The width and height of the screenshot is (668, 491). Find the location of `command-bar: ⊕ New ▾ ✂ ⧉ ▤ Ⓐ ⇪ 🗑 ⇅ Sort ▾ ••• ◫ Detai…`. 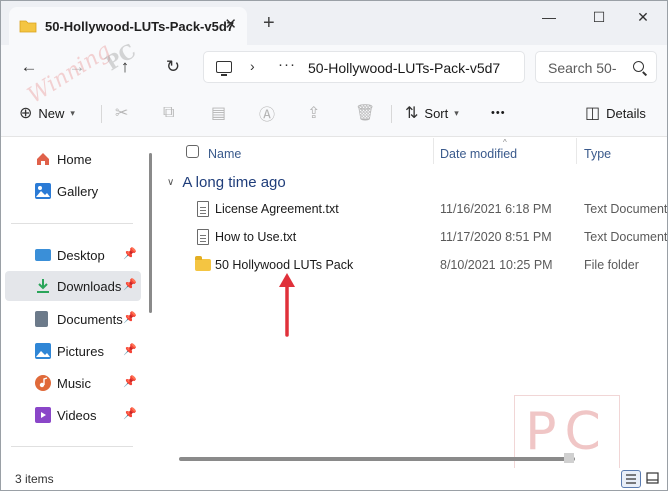

command-bar: ⊕ New ▾ ✂ ⧉ ▤ Ⓐ ⇪ 🗑 ⇅ Sort ▾ ••• ◫ Detai… is located at coordinates (334, 113).